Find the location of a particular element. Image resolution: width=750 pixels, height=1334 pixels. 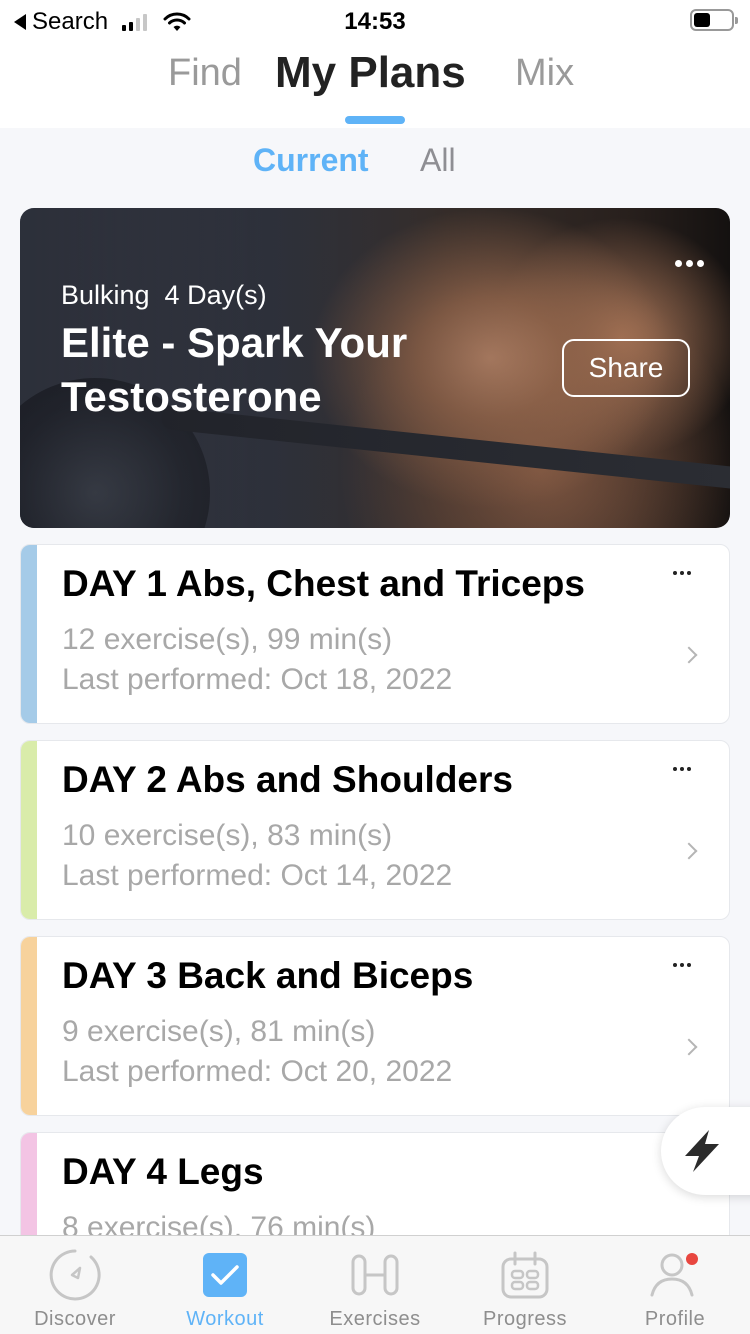

dumbbell-icon is located at coordinates (375, 1275).